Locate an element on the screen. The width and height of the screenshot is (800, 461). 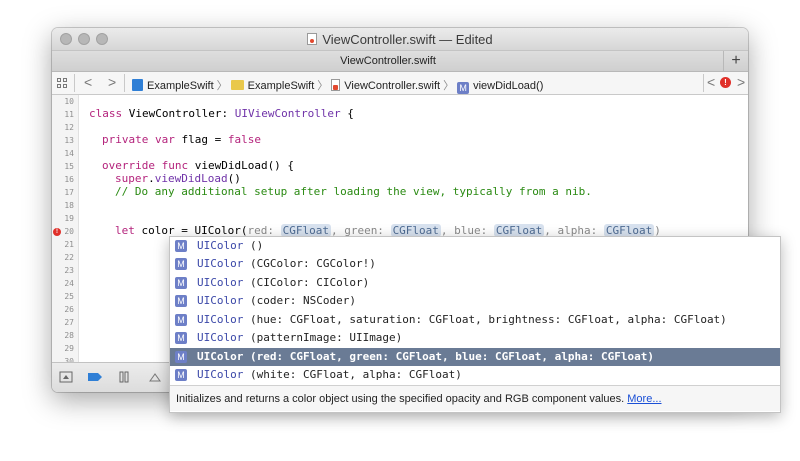
breadcrumb-method: MviewDidLoad() is located at coordinates (500, 87).